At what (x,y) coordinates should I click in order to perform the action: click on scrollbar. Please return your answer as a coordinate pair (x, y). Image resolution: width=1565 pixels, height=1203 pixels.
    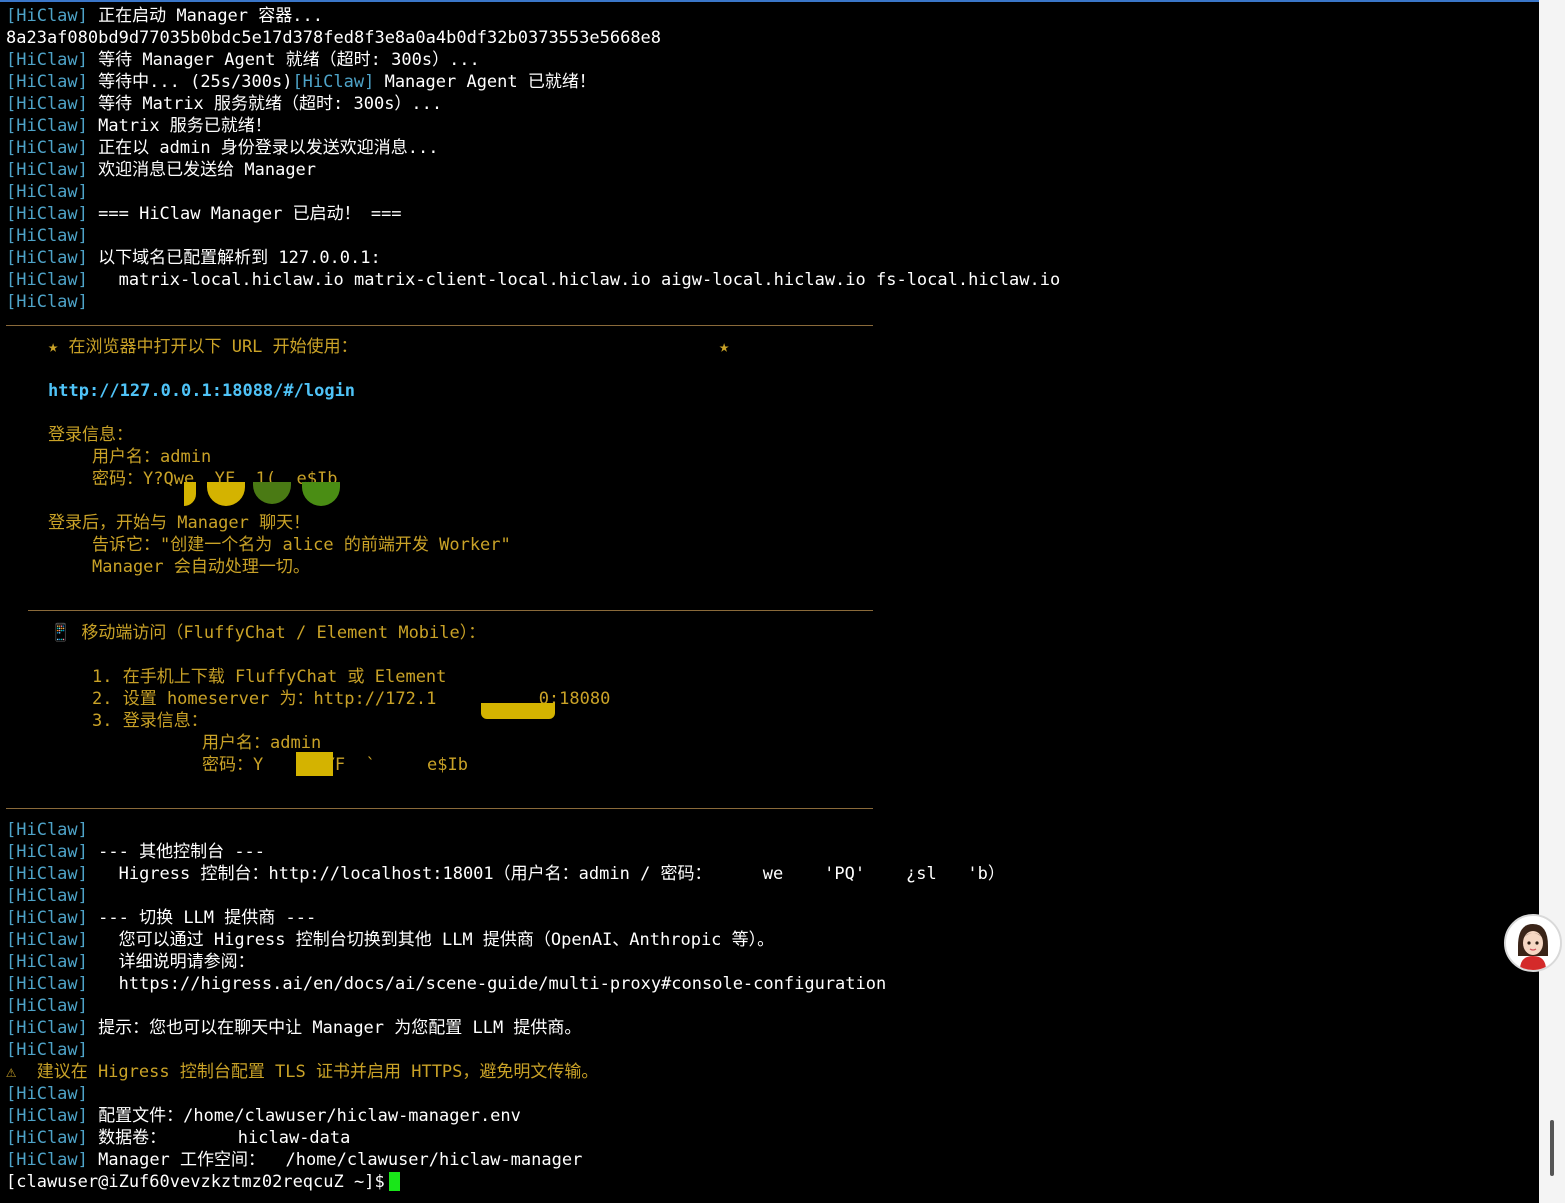
    Looking at the image, I should click on (1552, 601).